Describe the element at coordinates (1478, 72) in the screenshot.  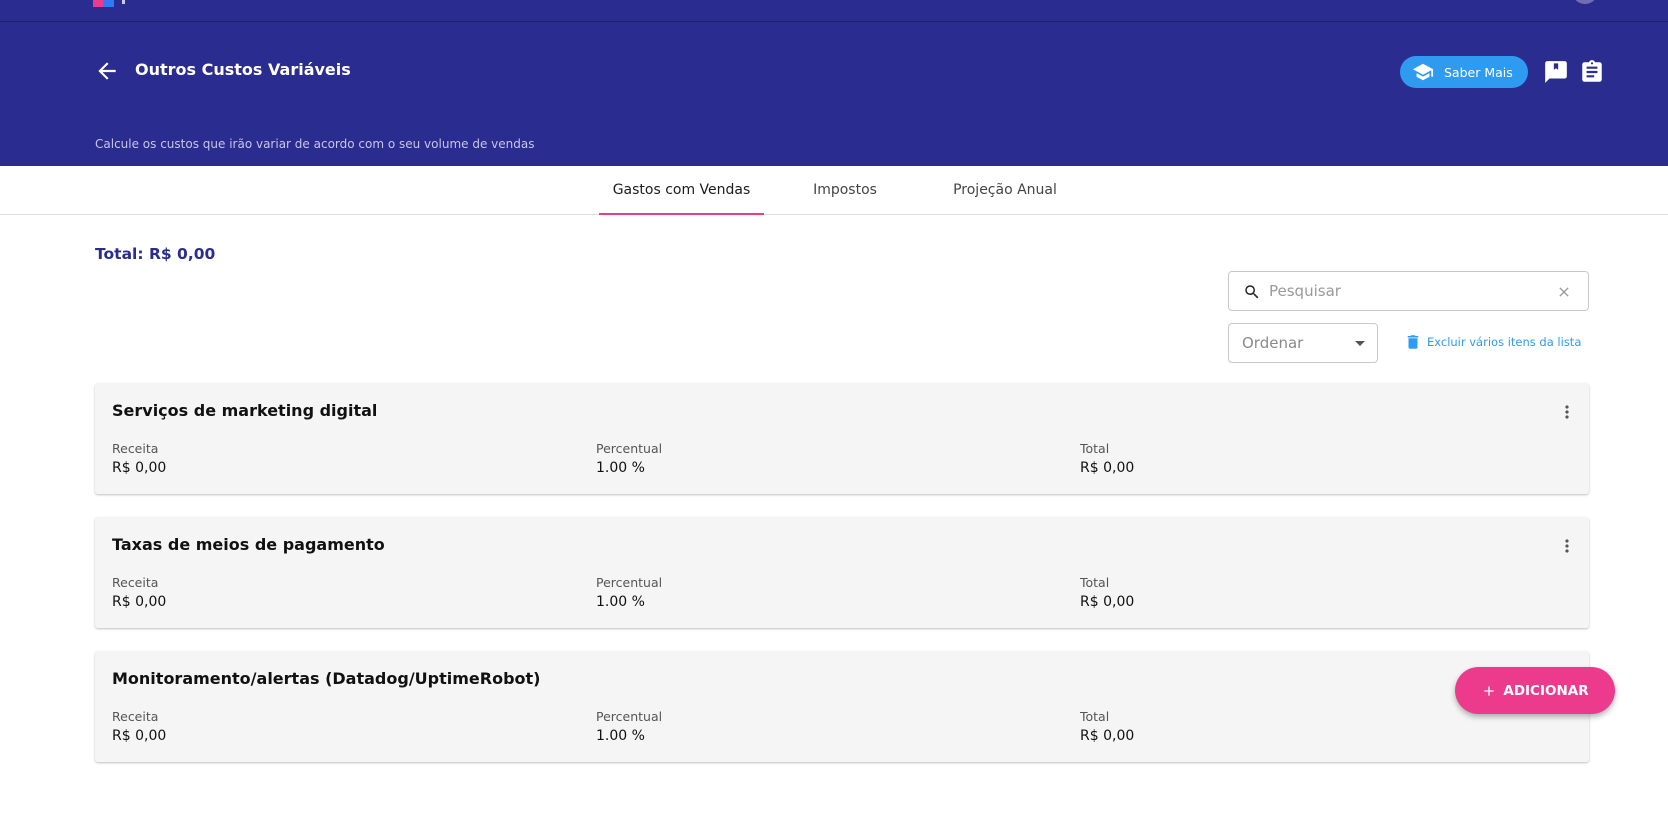
I see `learn-more-label: Saber Mais` at that location.